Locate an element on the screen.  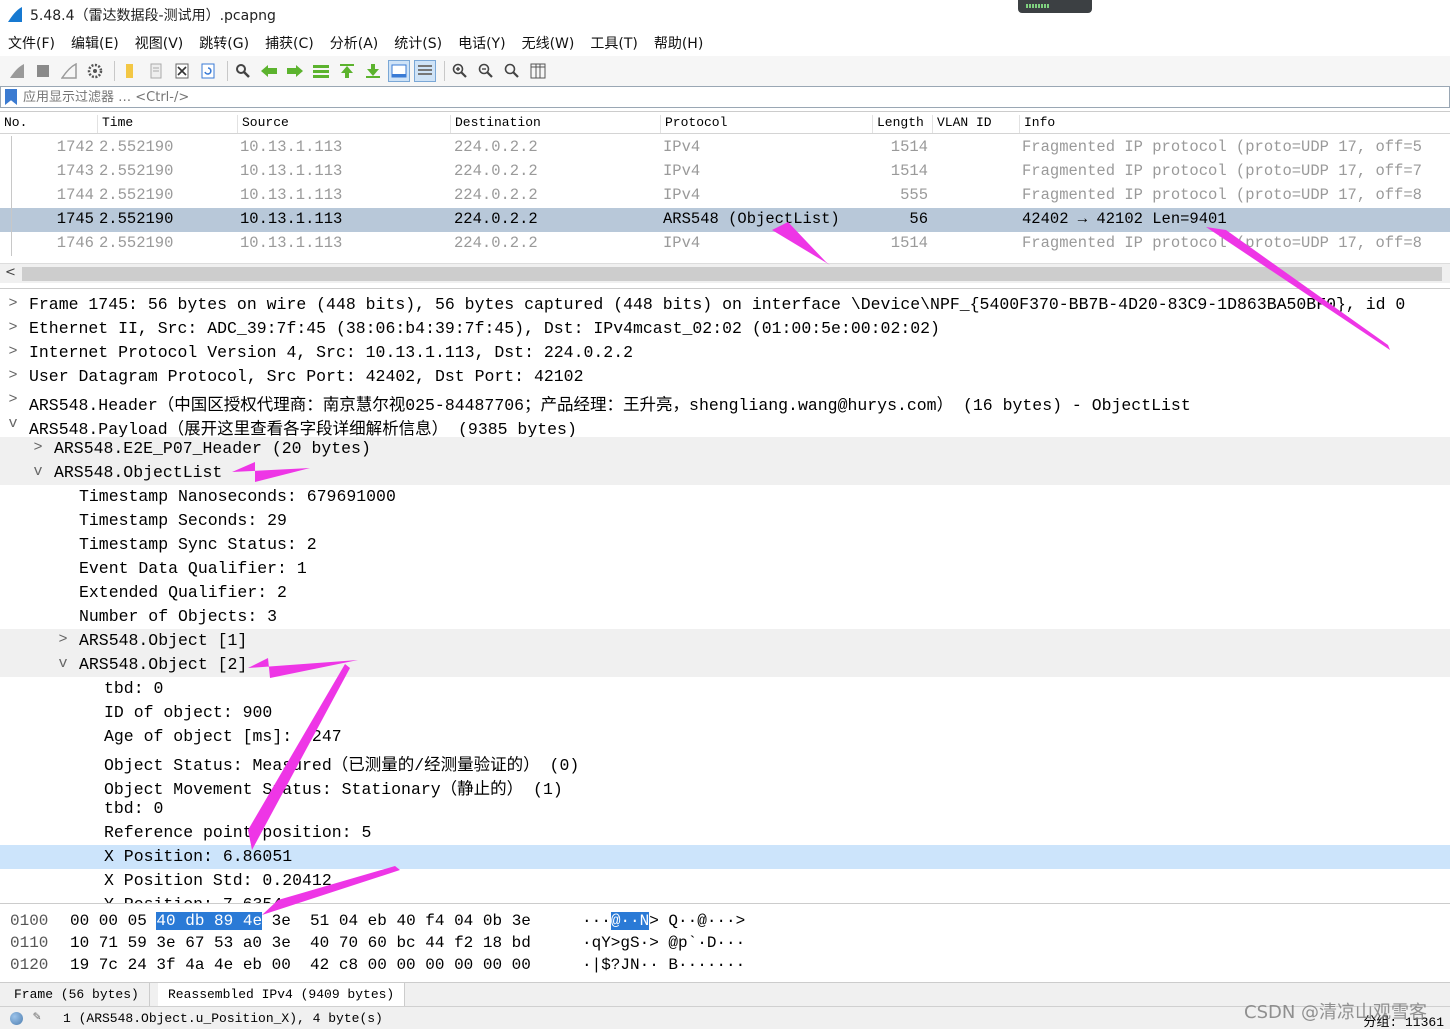
expert-info-icon is located at coordinates (16, 1018).